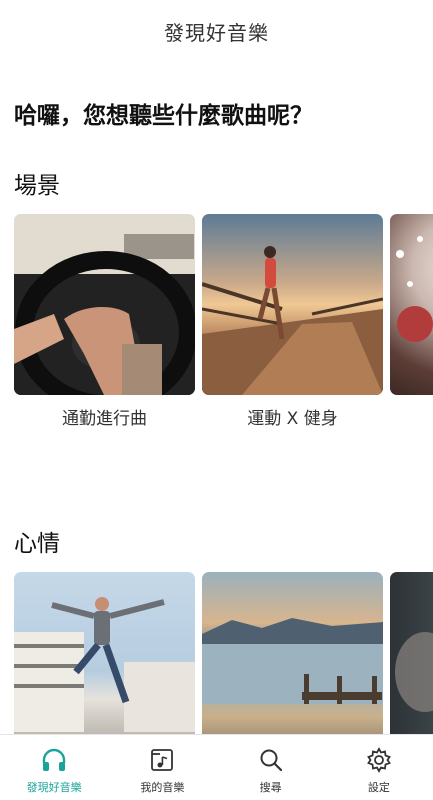  I want to click on tab-label: 我的音樂, so click(162, 787).